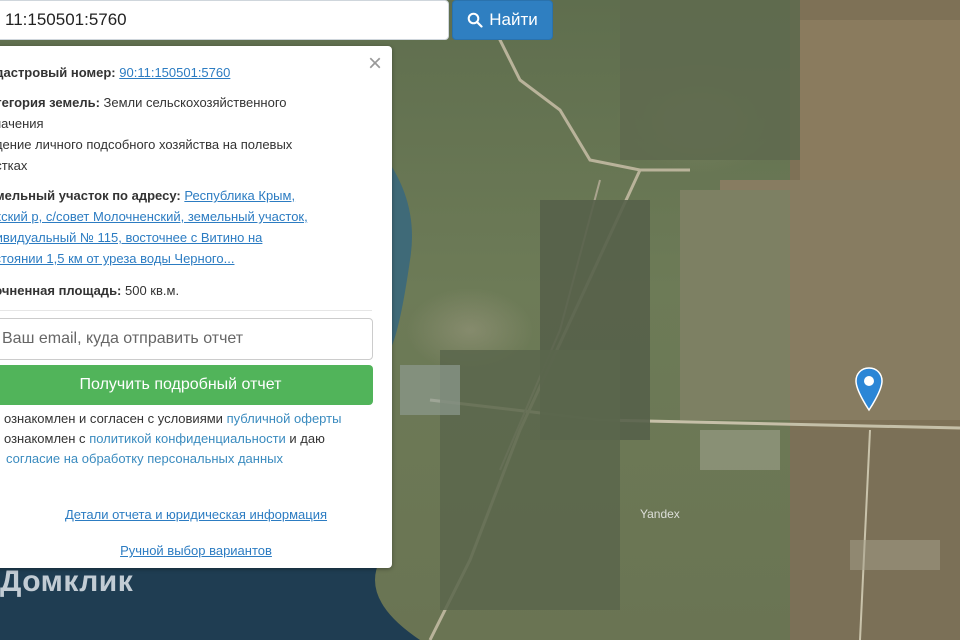 Image resolution: width=960 pixels, height=640 pixels. Describe the element at coordinates (90, 195) in the screenshot. I see `address-label: емельный участок по адресу:` at that location.